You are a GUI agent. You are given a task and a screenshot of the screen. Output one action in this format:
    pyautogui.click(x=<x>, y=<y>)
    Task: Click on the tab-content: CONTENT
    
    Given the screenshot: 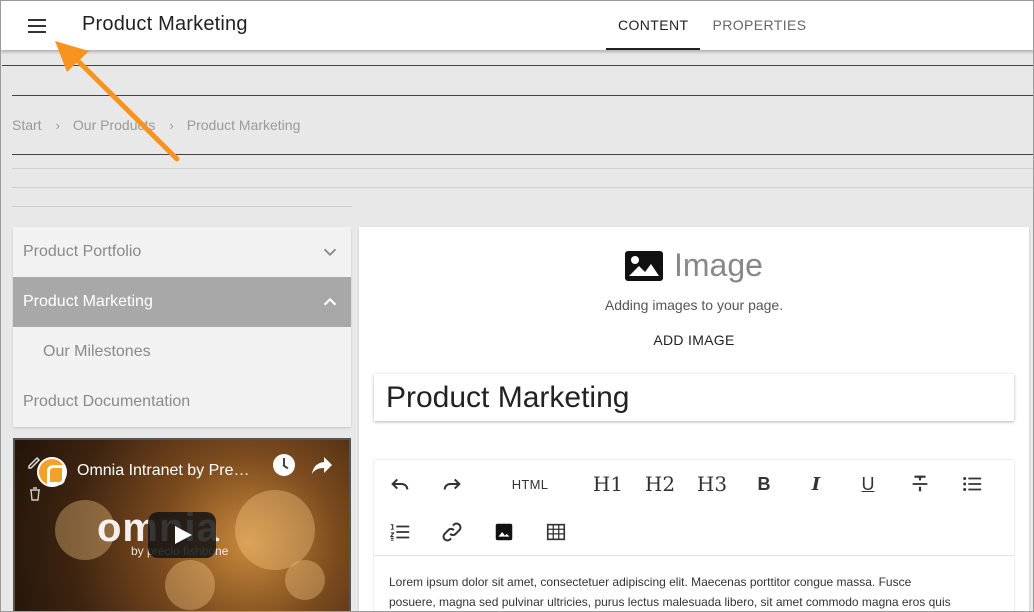 What is the action you would take?
    pyautogui.click(x=653, y=25)
    